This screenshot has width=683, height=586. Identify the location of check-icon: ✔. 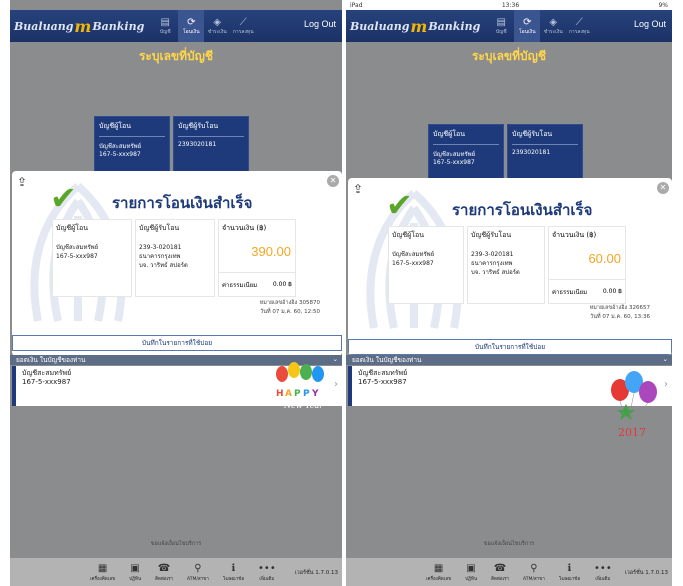
(399, 205).